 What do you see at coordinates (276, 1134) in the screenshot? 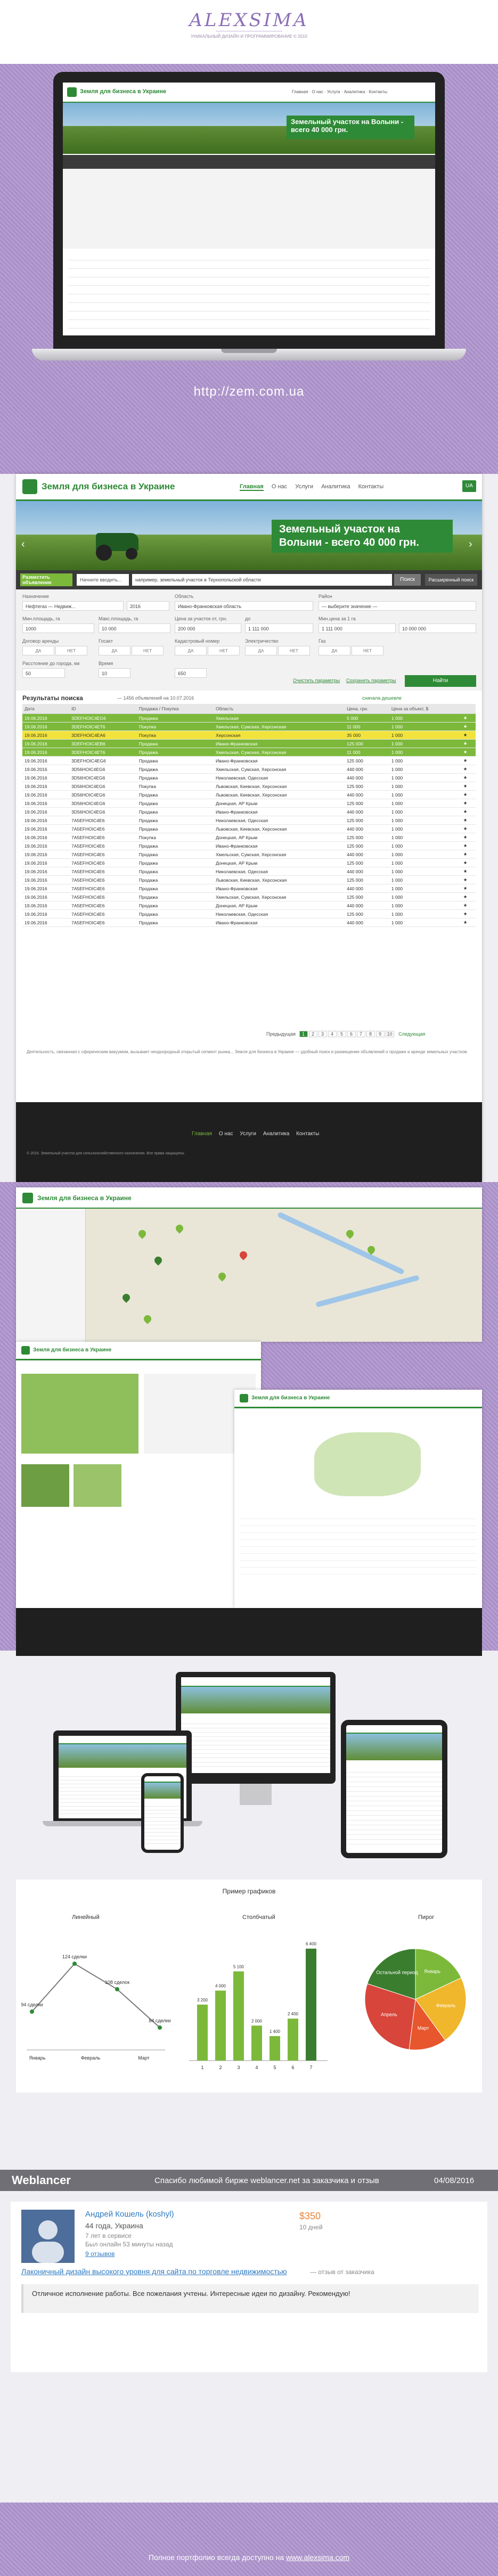
I see `footer-nav-analytics: Аналитика` at bounding box center [276, 1134].